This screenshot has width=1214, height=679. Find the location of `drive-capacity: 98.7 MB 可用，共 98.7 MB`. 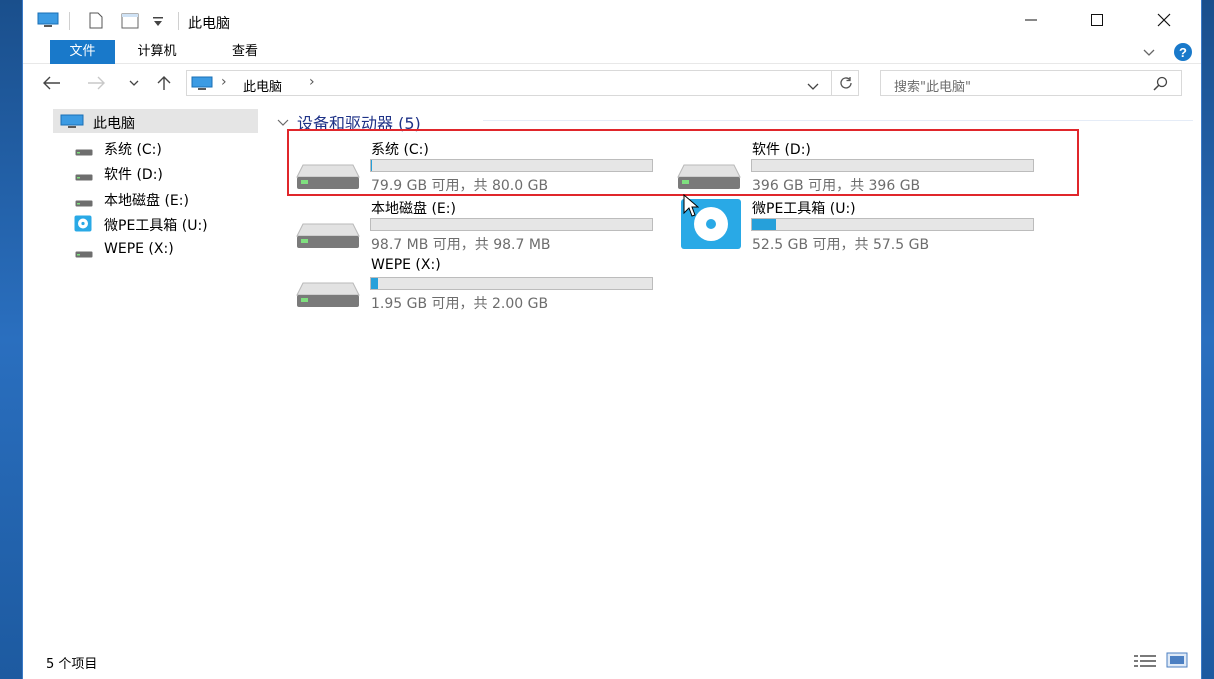

drive-capacity: 98.7 MB 可用，共 98.7 MB is located at coordinates (461, 245).